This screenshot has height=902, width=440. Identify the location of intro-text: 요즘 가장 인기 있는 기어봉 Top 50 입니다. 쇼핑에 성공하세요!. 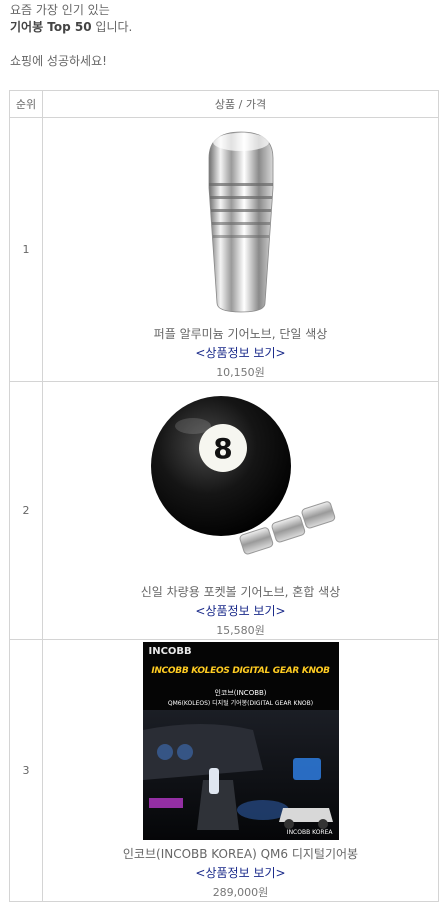
(220, 35).